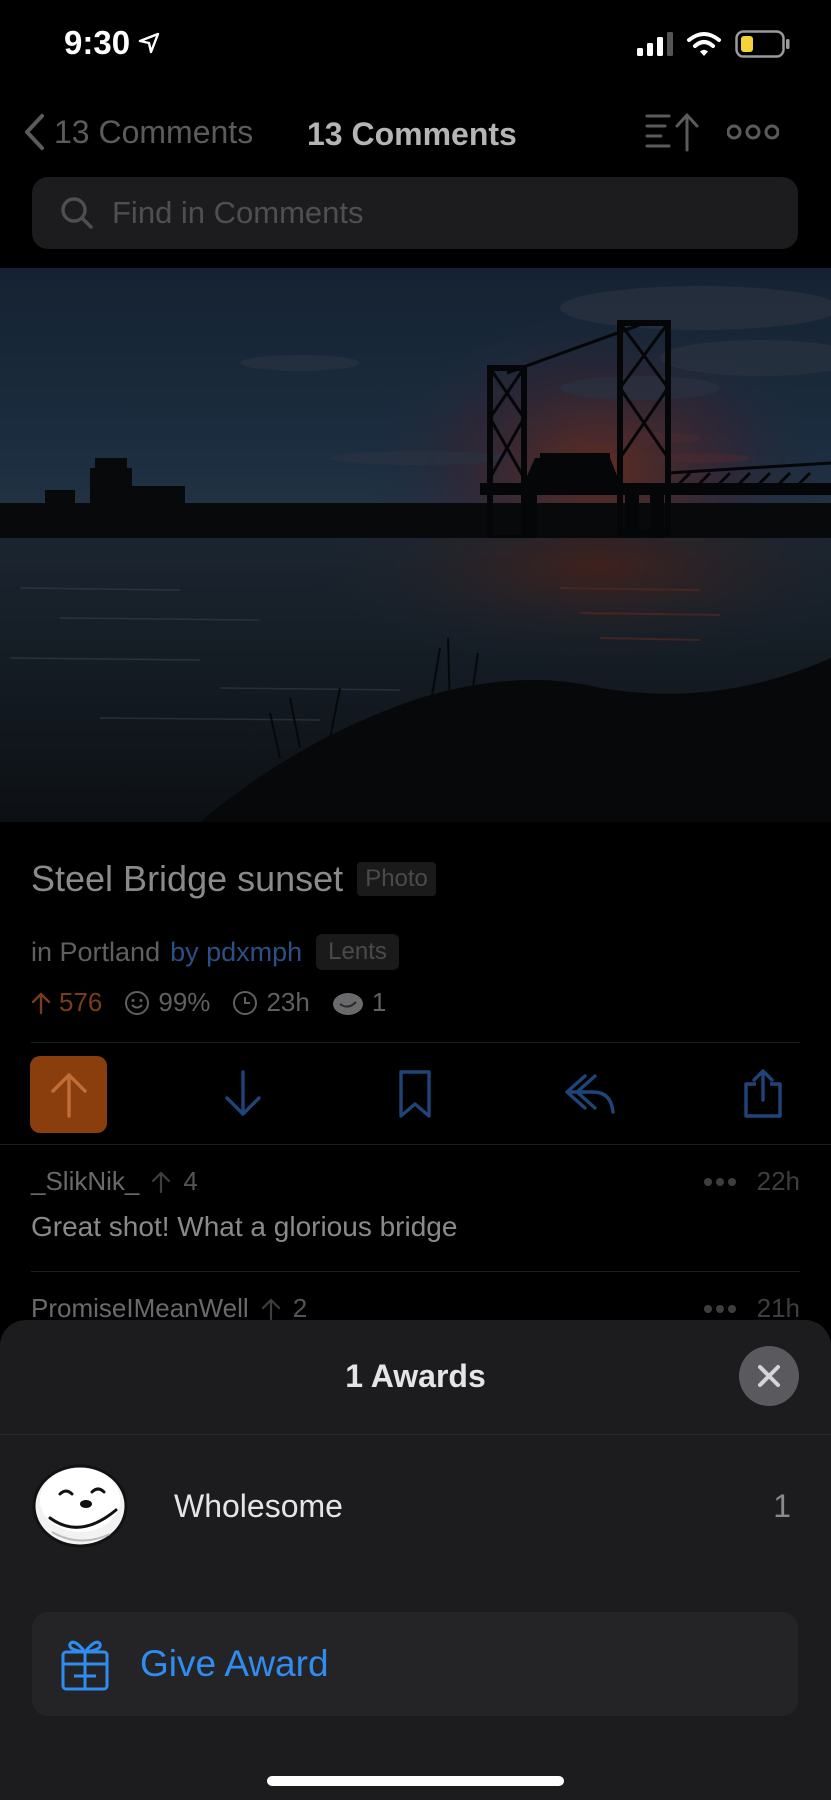 The width and height of the screenshot is (831, 1800). Describe the element at coordinates (415, 1664) in the screenshot. I see `give-award-button: Give Award` at that location.